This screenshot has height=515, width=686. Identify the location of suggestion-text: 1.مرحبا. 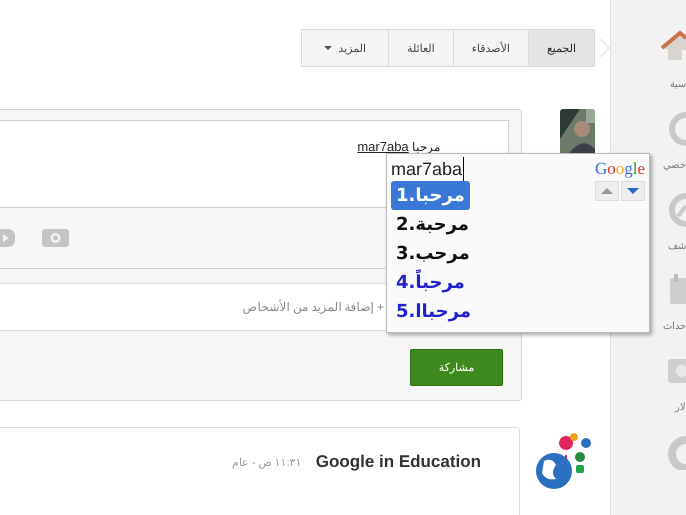
(430, 195).